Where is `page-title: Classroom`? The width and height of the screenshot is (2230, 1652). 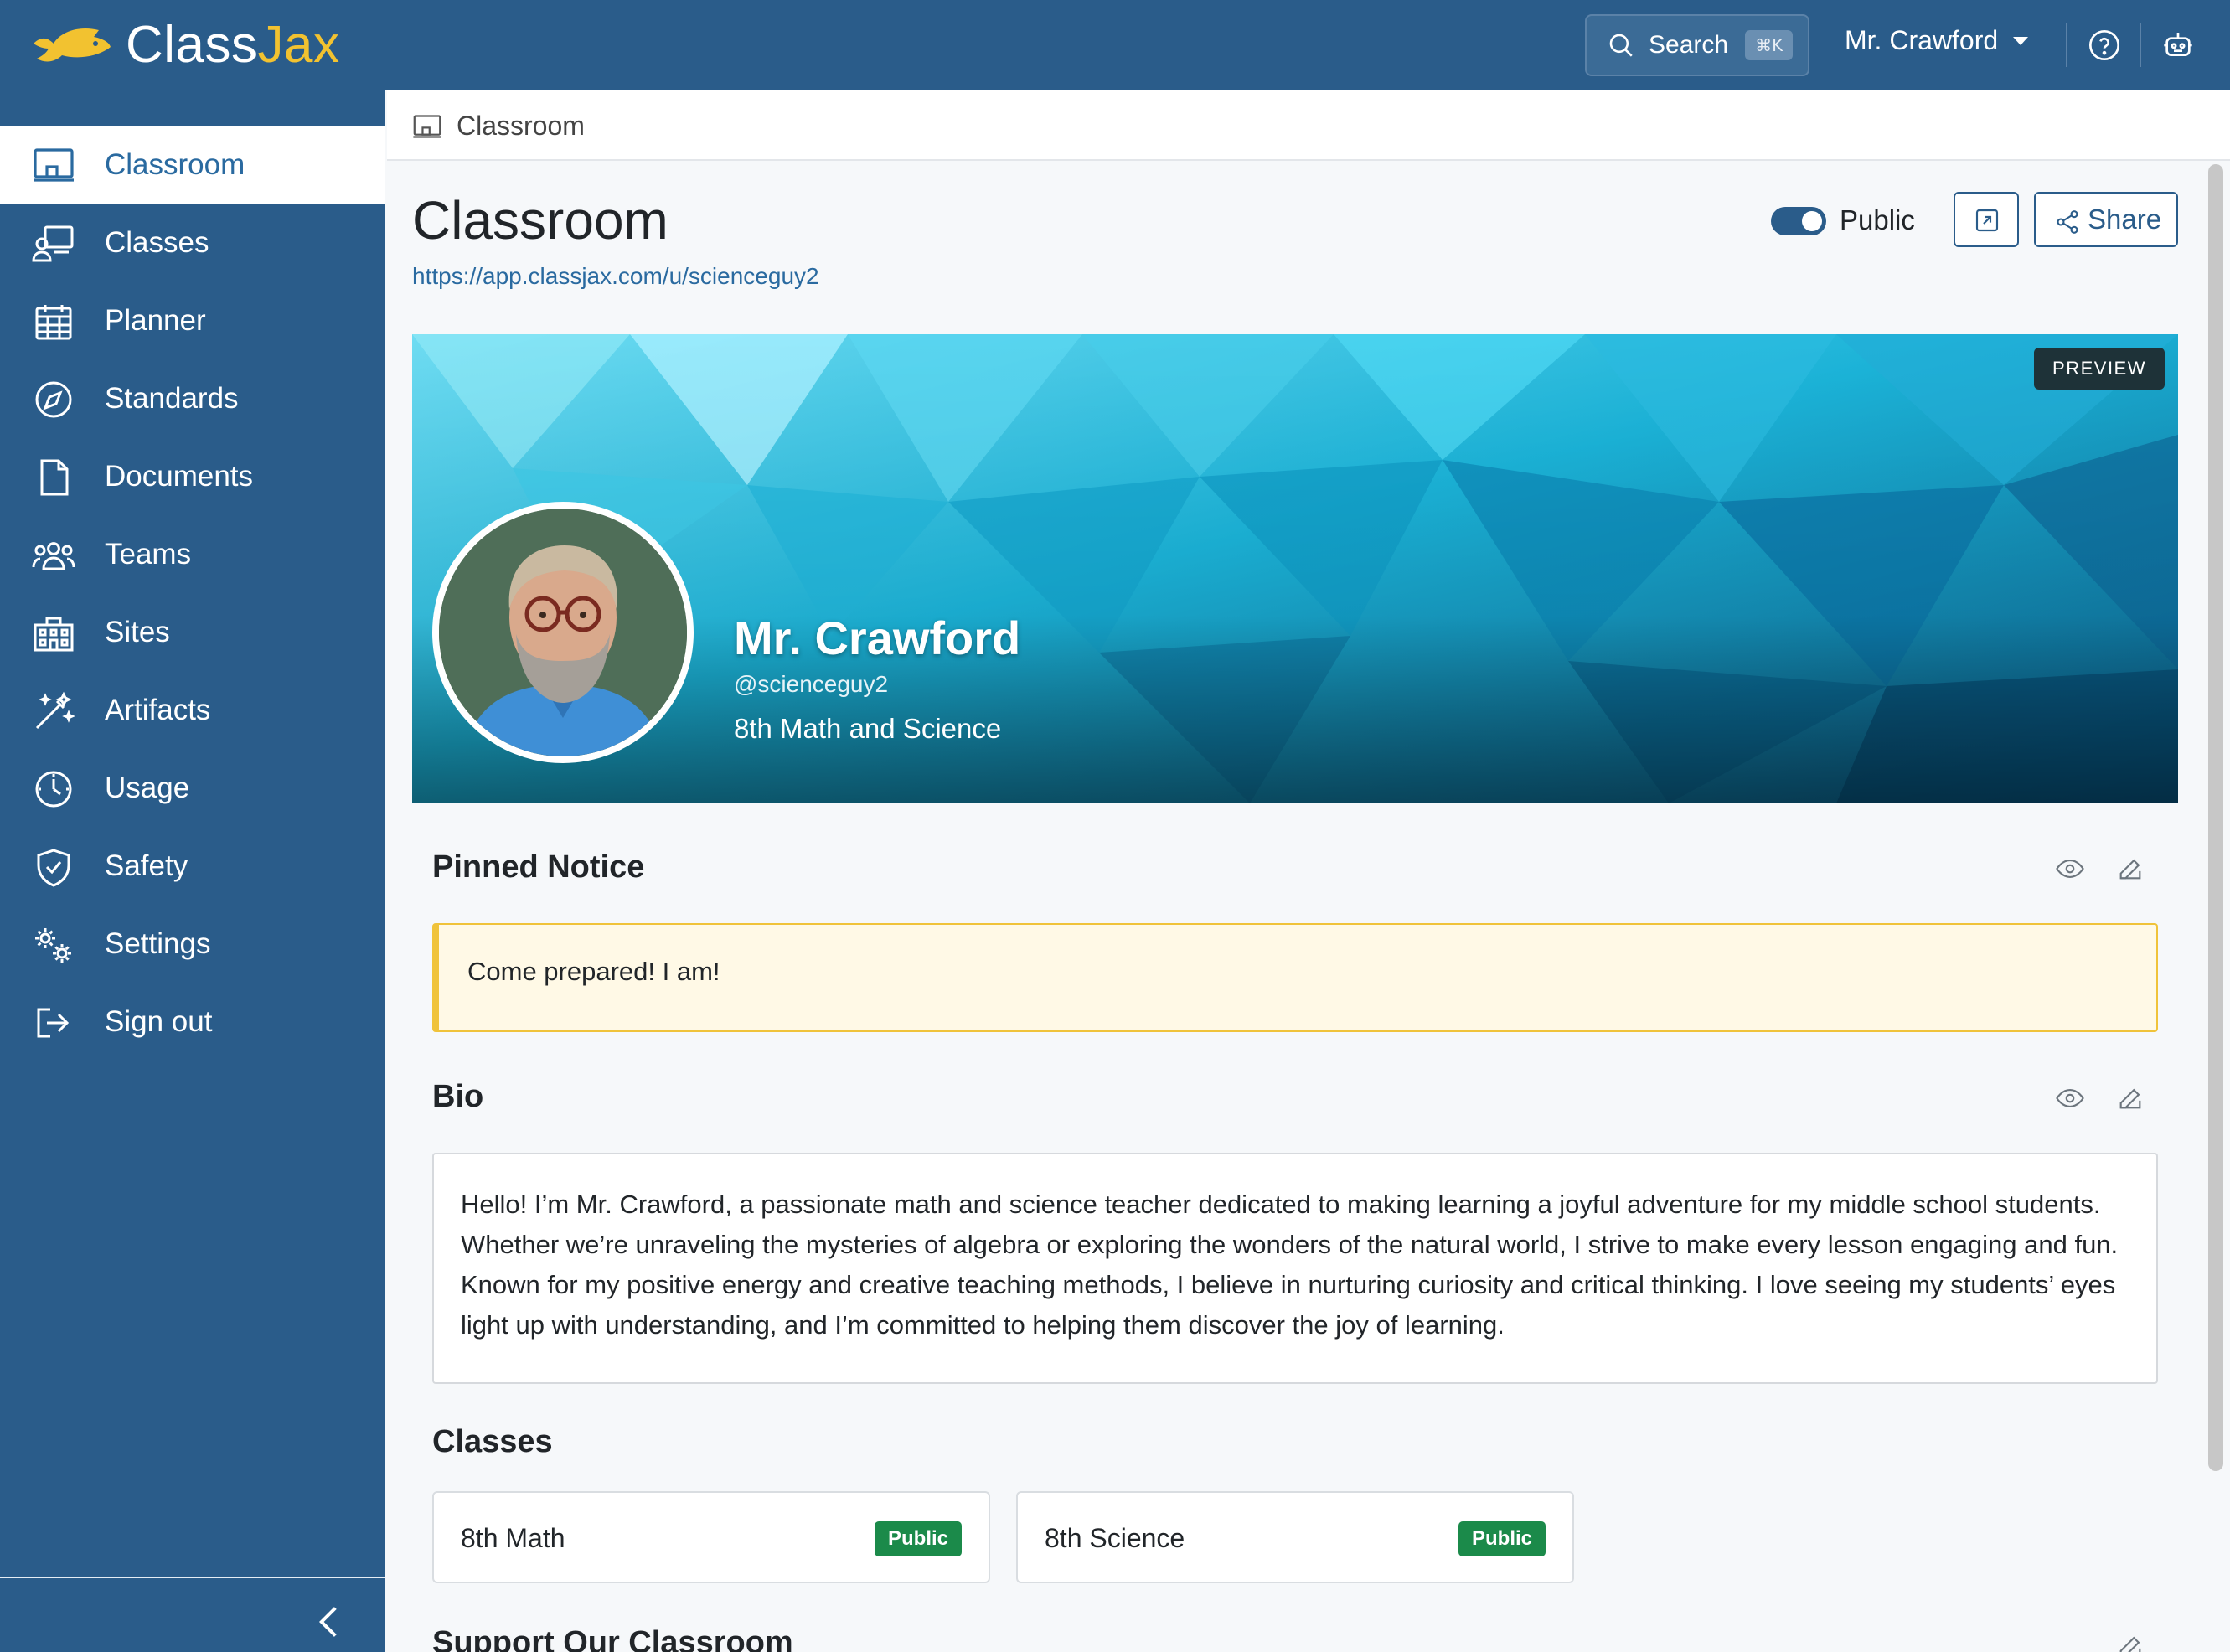
page-title: Classroom is located at coordinates (540, 220).